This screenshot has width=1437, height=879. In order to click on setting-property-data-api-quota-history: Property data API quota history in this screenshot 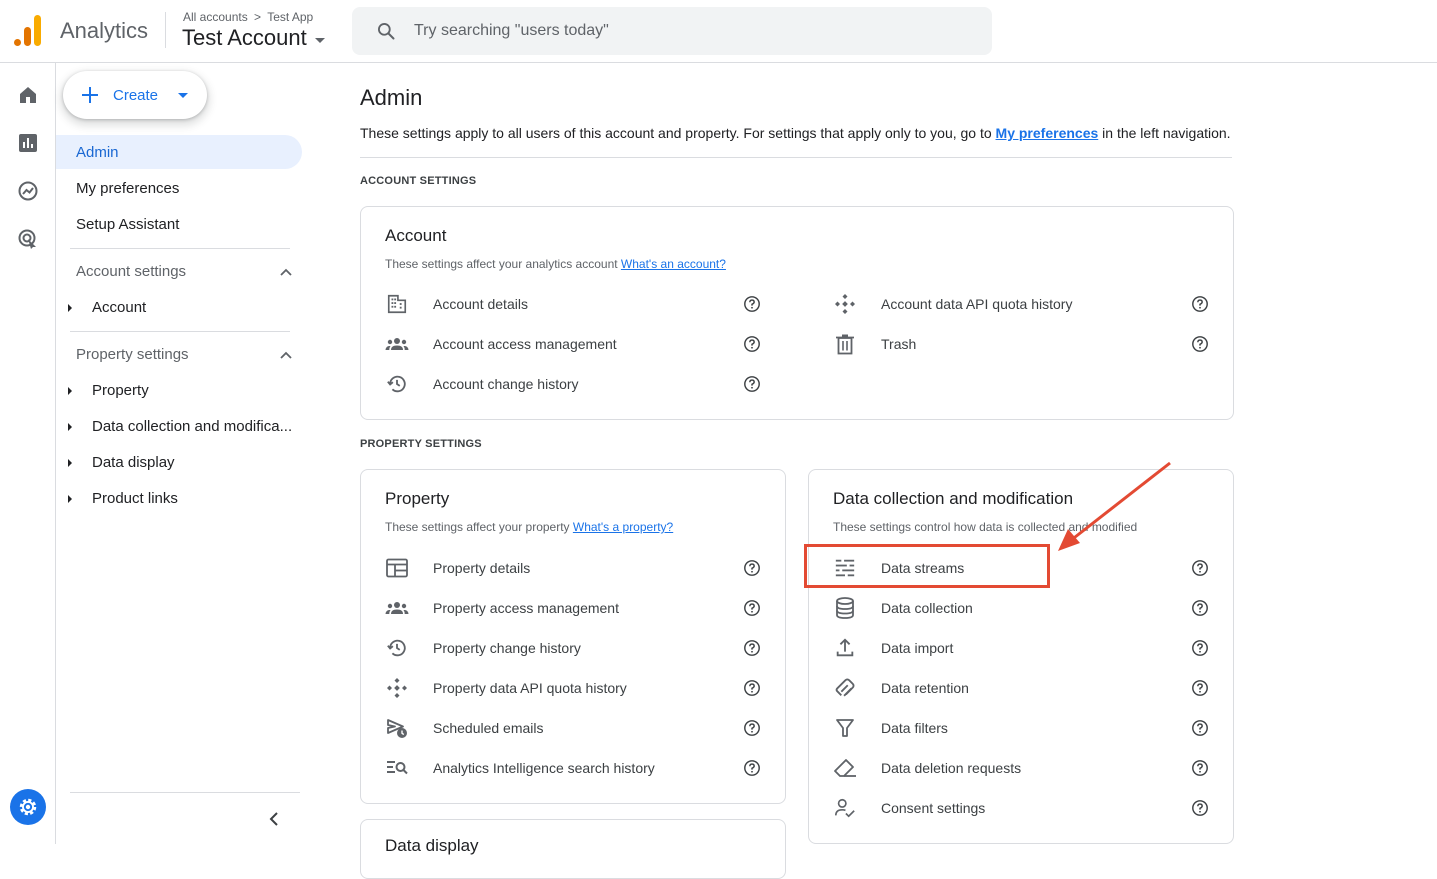, I will do `click(573, 688)`.